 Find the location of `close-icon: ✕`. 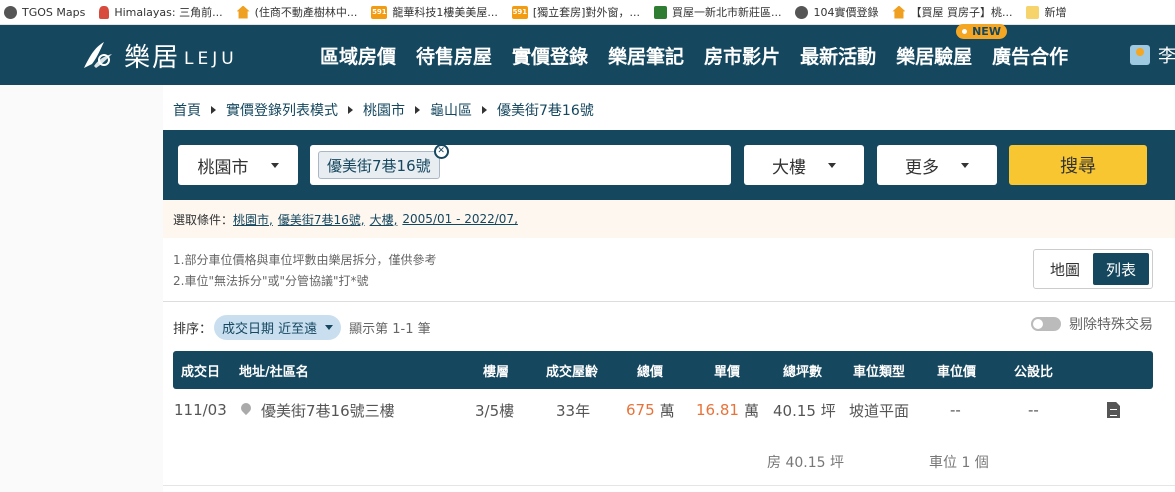

close-icon: ✕ is located at coordinates (441, 151).